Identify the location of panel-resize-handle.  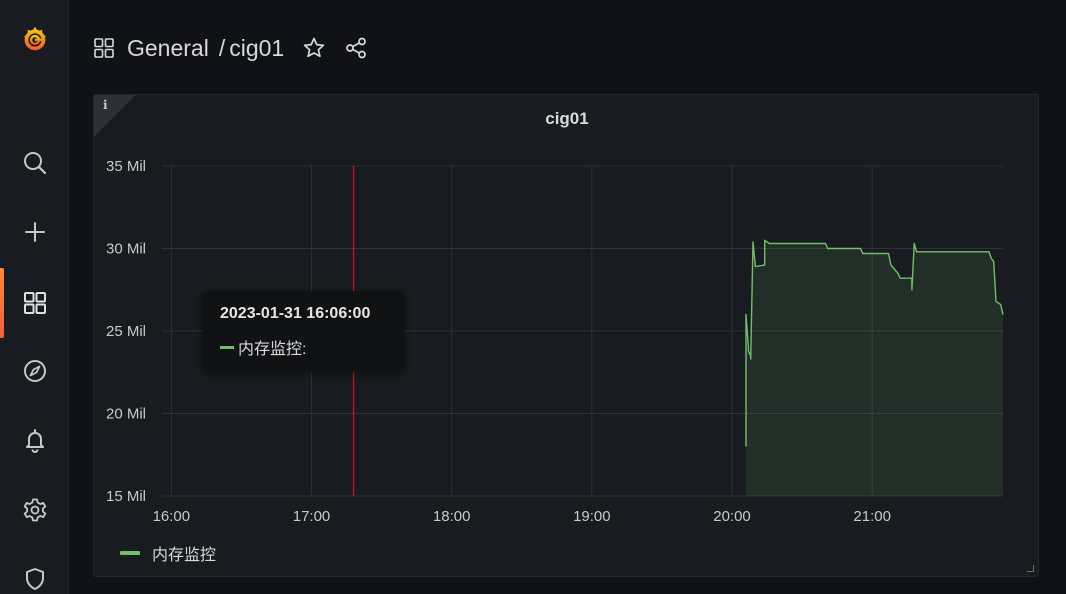
(1030, 568).